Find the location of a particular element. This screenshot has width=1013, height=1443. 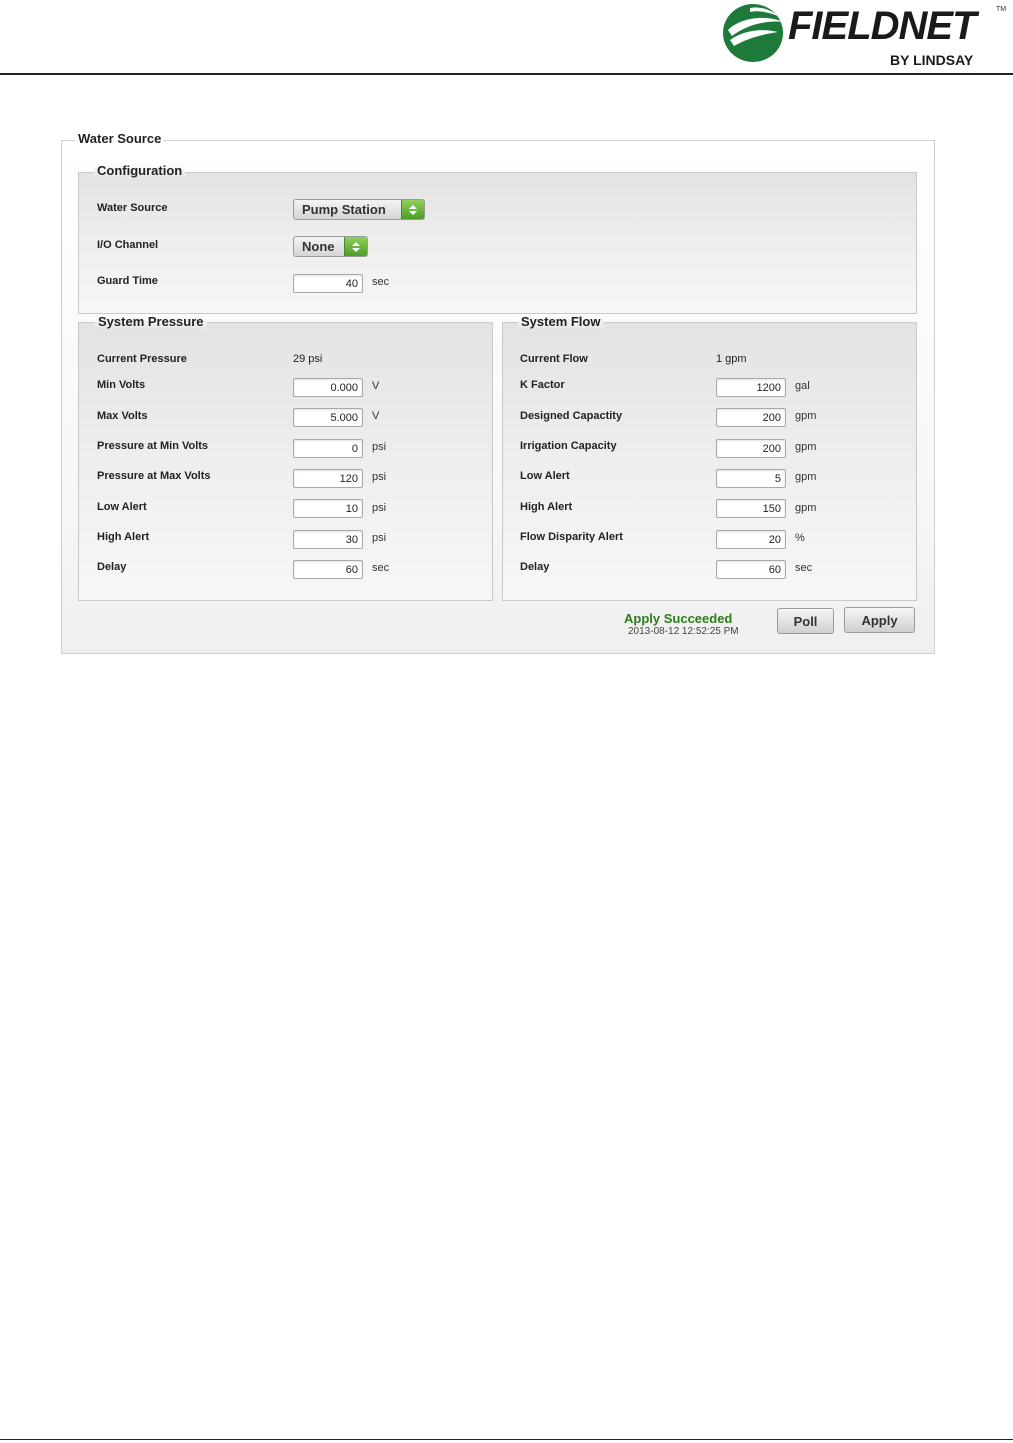

io-channel-select: None is located at coordinates (330, 246).